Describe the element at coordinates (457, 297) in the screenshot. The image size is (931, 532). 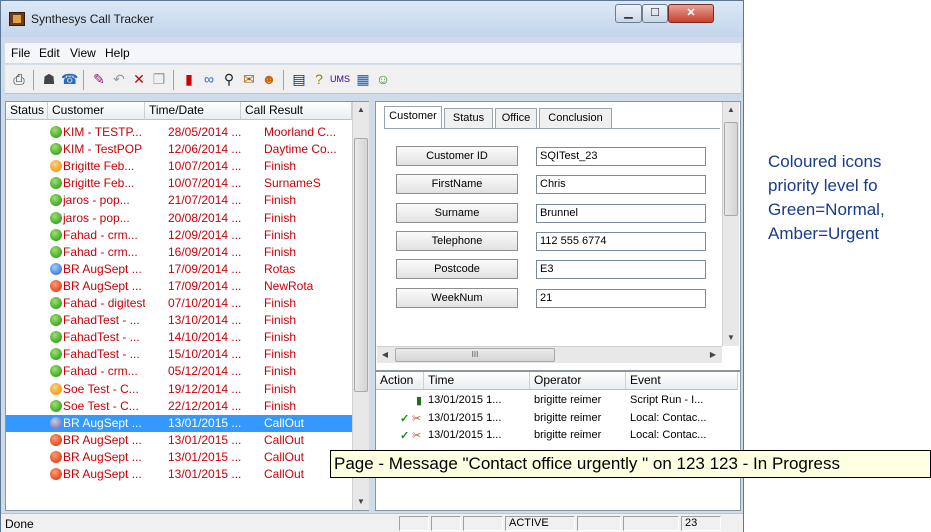
I see `field-label-button: WeekNum` at that location.